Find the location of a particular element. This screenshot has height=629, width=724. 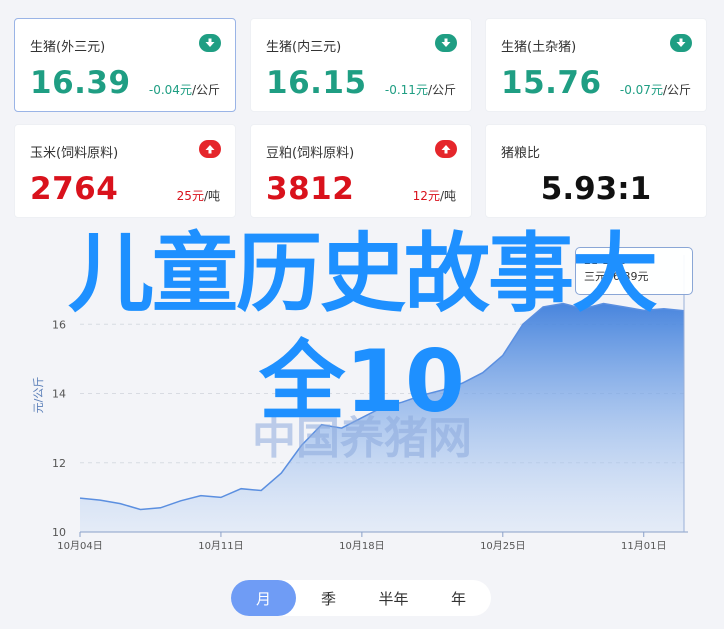

ratio-card: 猪粮比 5.93:1 is located at coordinates (596, 171).